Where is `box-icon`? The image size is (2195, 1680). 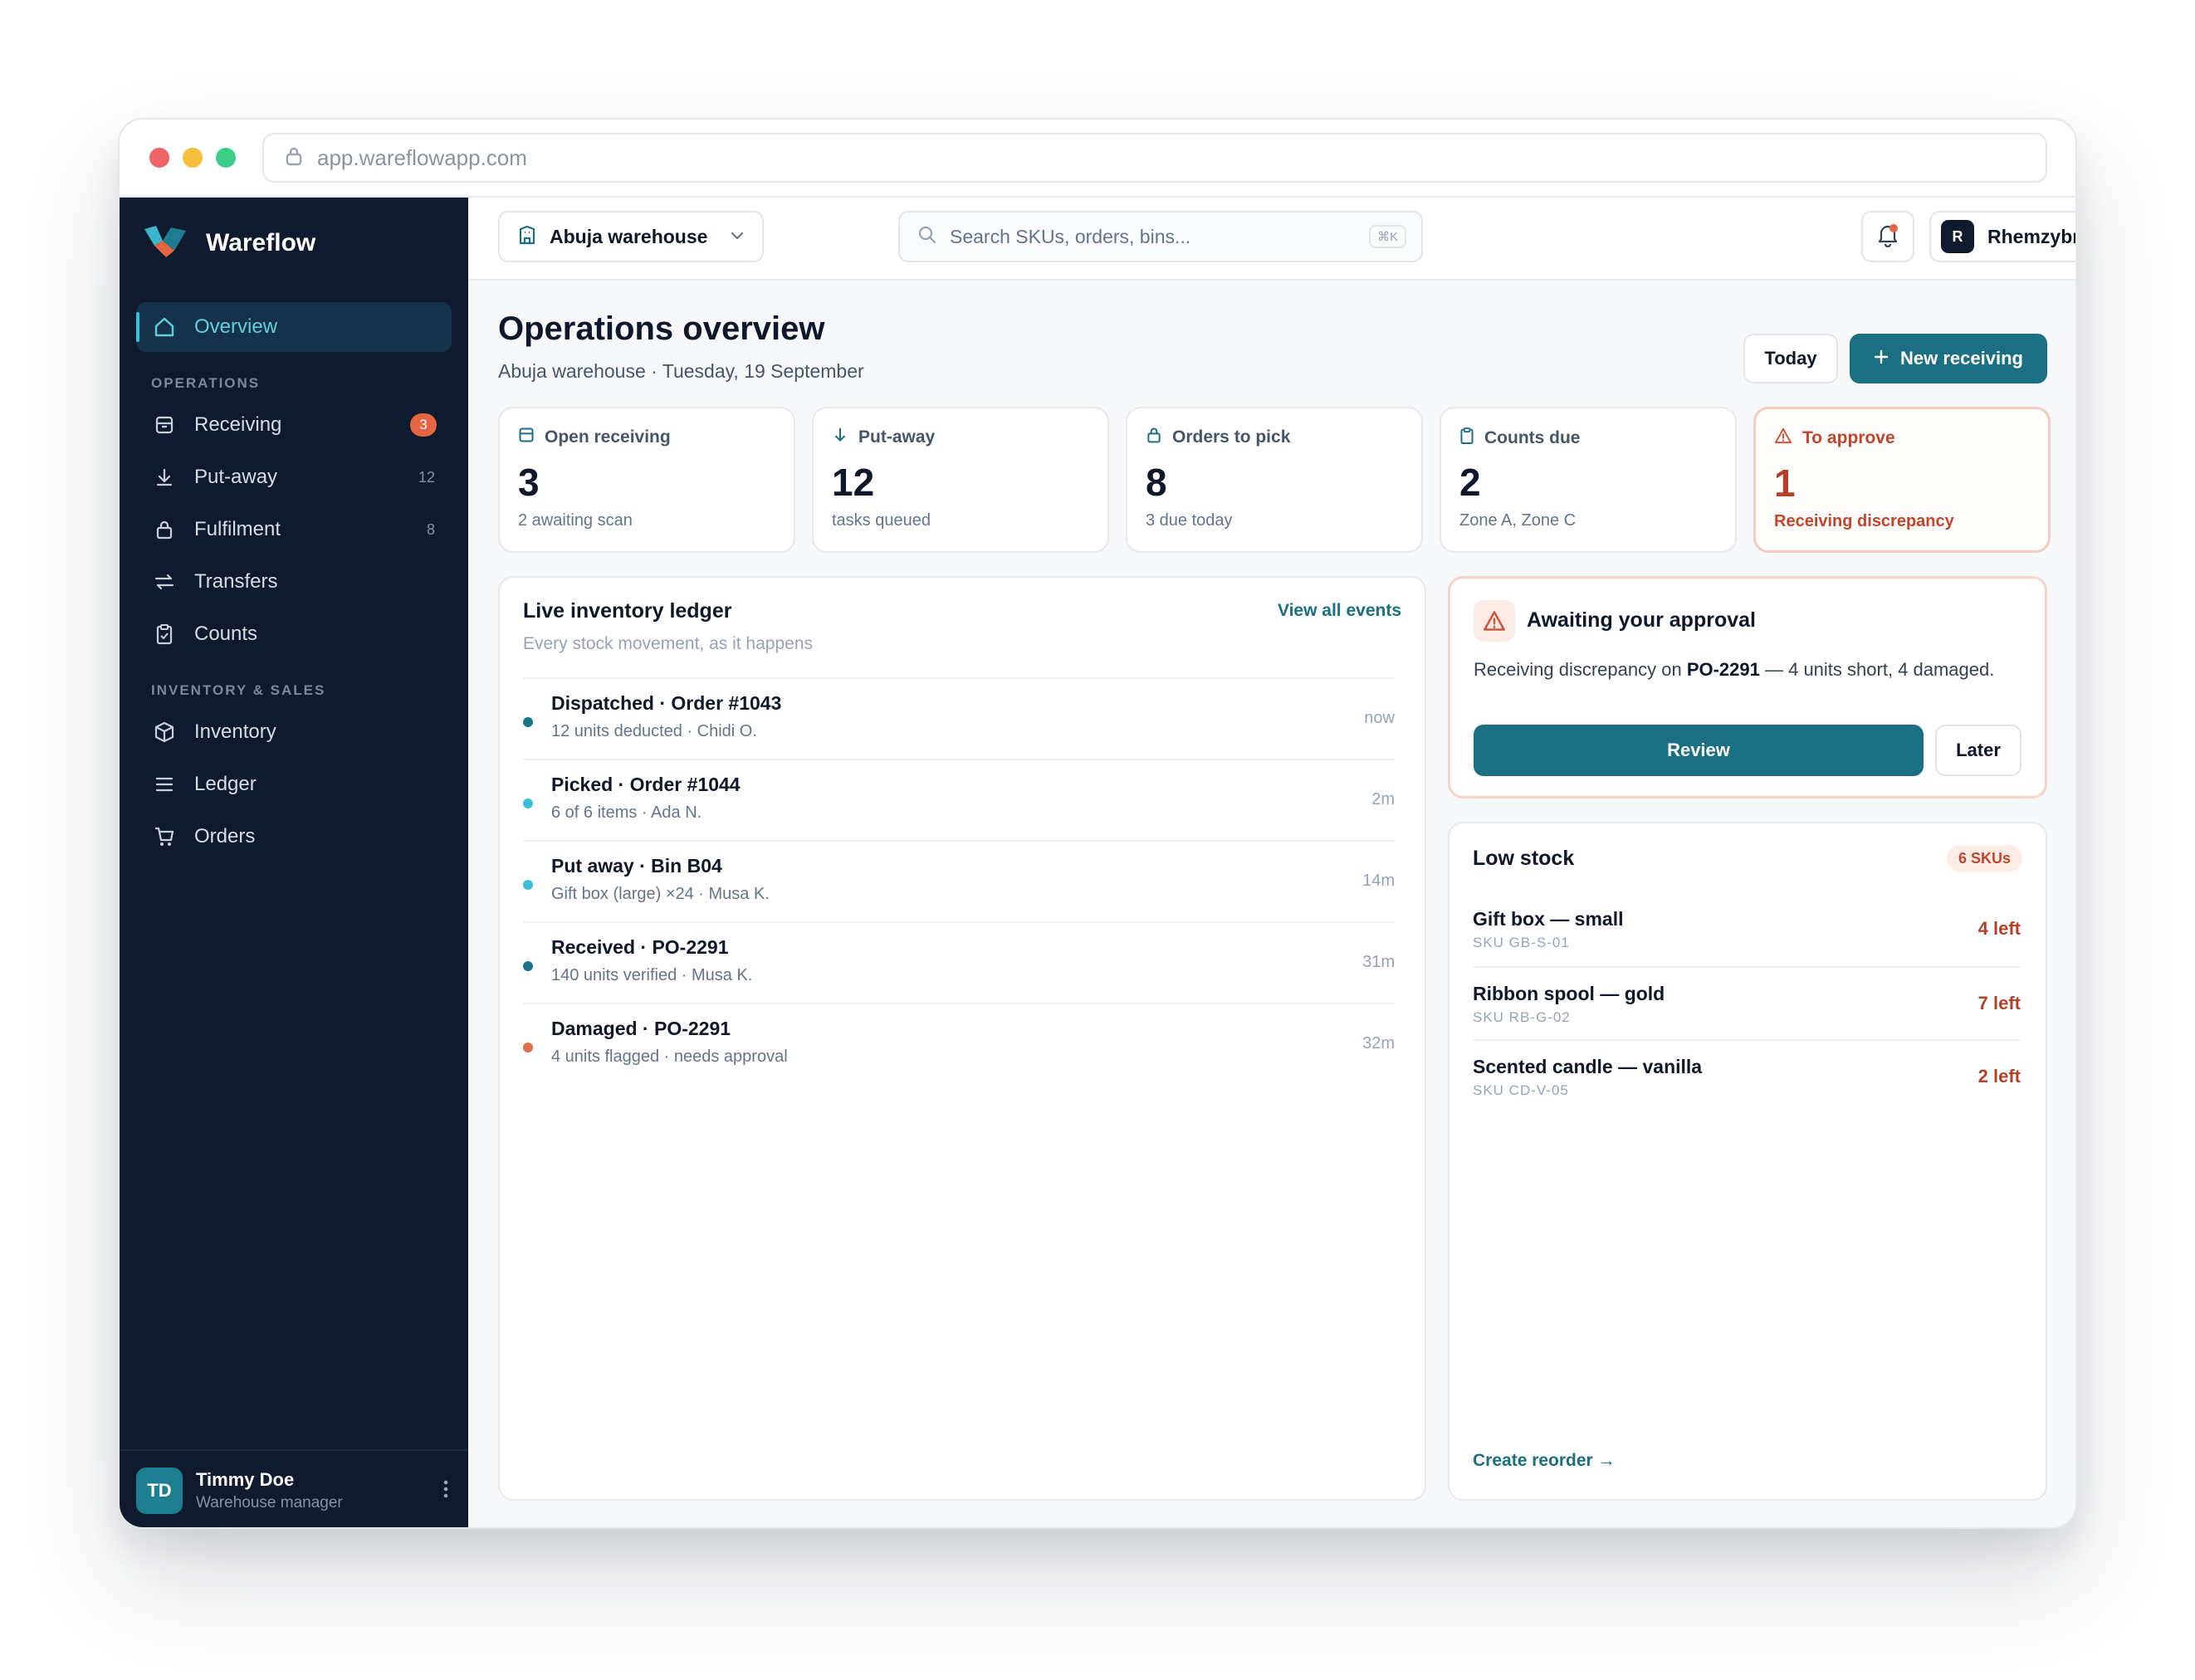
box-icon is located at coordinates (164, 732).